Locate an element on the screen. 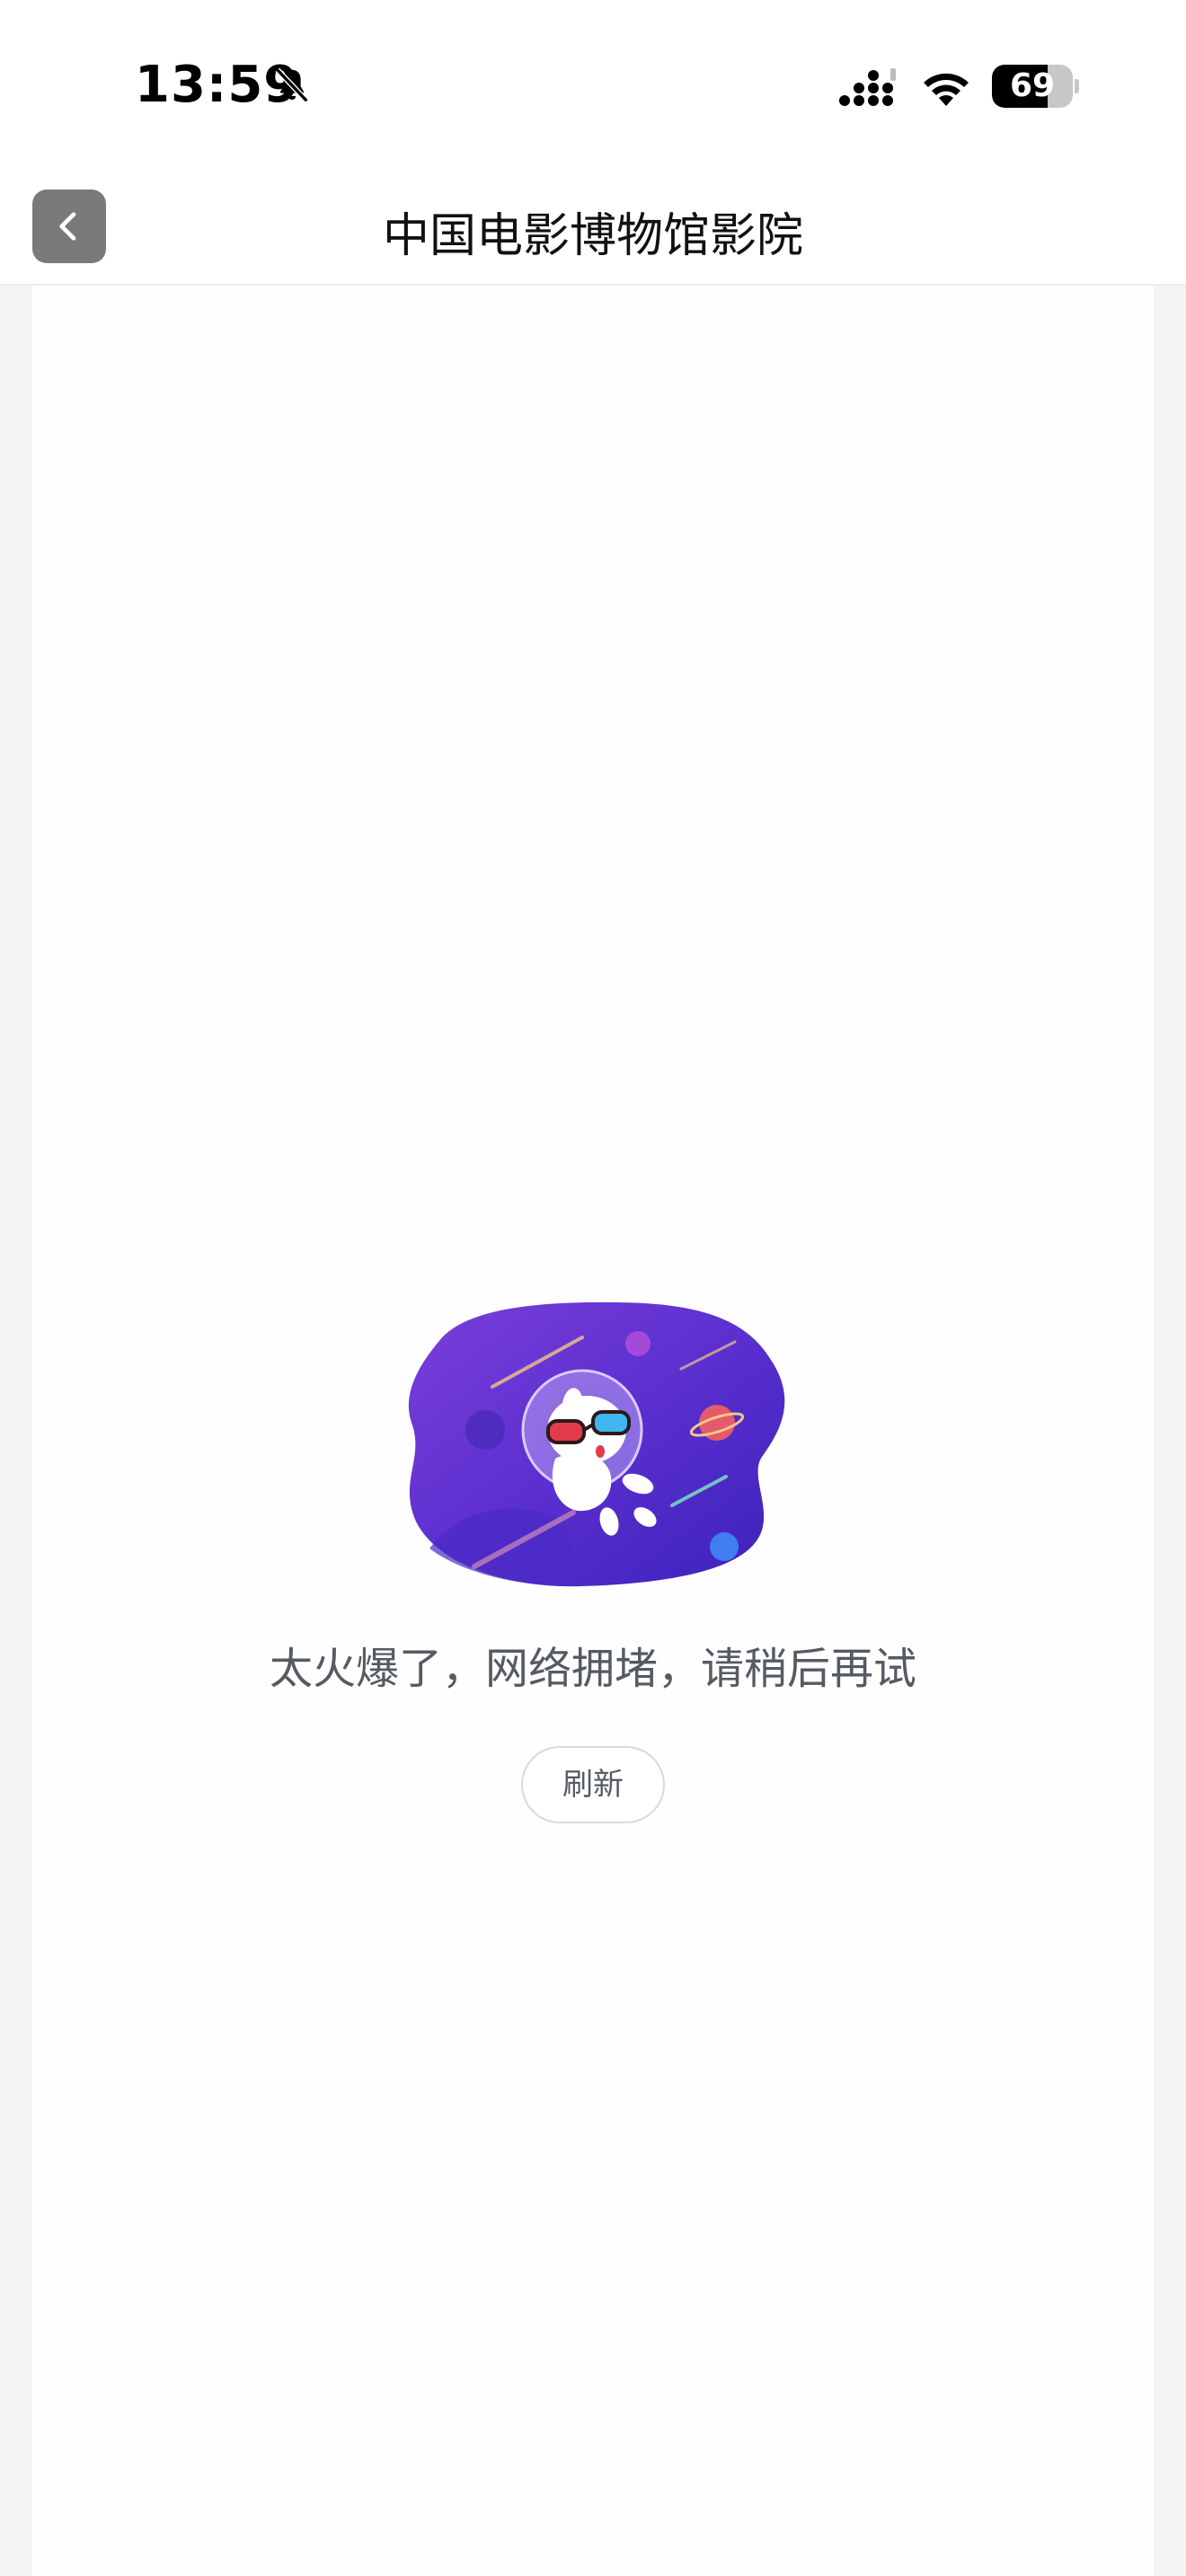  back-button is located at coordinates (69, 226).